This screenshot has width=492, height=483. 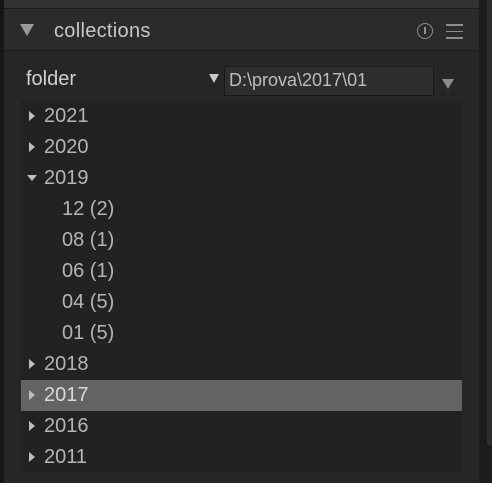 What do you see at coordinates (241, 178) in the screenshot?
I see `tree-row-2019: 2019` at bounding box center [241, 178].